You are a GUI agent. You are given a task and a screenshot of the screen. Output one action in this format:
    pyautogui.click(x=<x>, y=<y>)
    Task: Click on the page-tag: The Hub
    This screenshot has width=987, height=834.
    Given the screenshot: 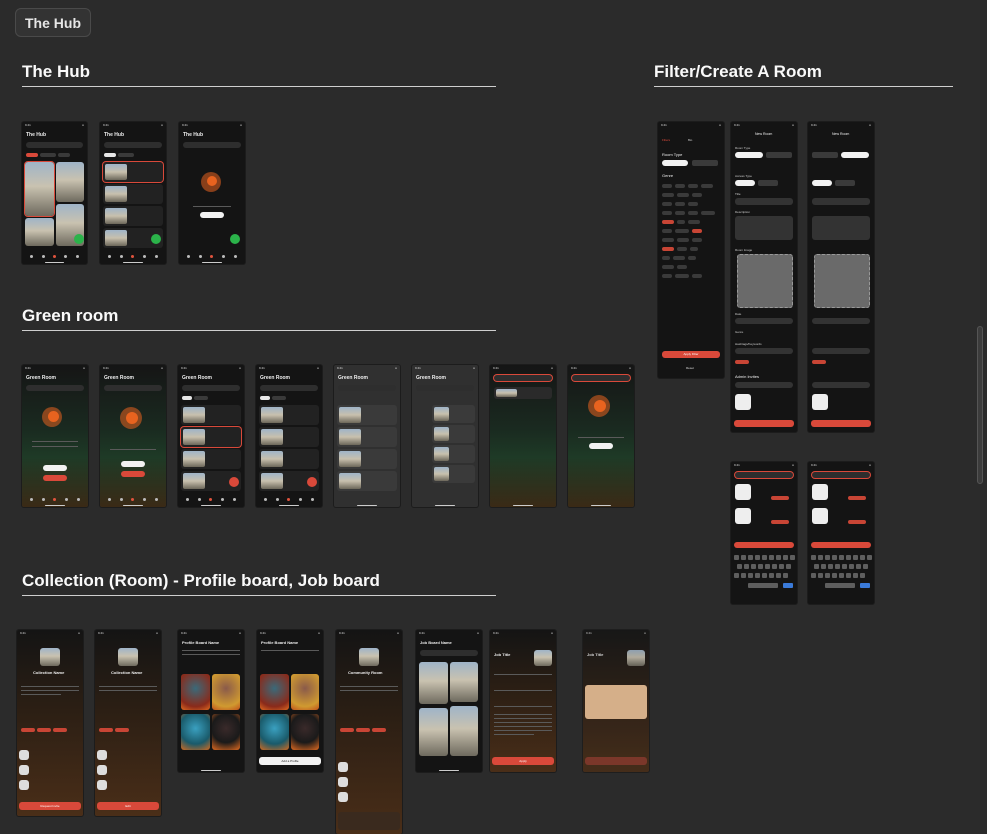 What is the action you would take?
    pyautogui.click(x=53, y=22)
    